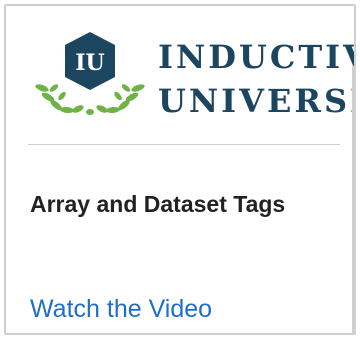 Image resolution: width=360 pixels, height=339 pixels. What do you see at coordinates (256, 57) in the screenshot?
I see `logo-wordmark-line1: INDUCTIVE` at bounding box center [256, 57].